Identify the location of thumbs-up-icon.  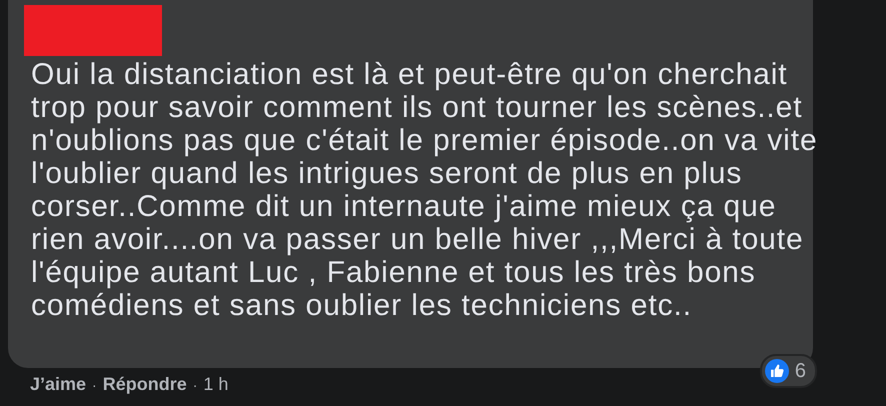
(776, 371).